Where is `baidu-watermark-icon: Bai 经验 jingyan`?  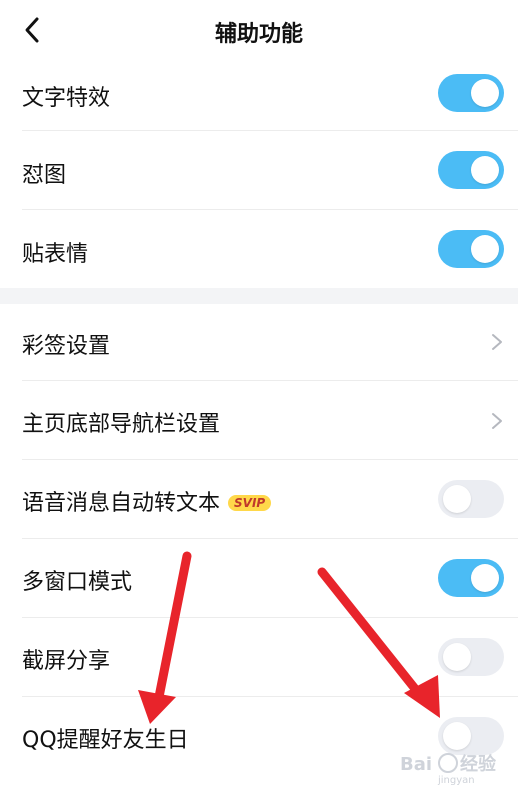 baidu-watermark-icon: Bai 经验 jingyan is located at coordinates (448, 769).